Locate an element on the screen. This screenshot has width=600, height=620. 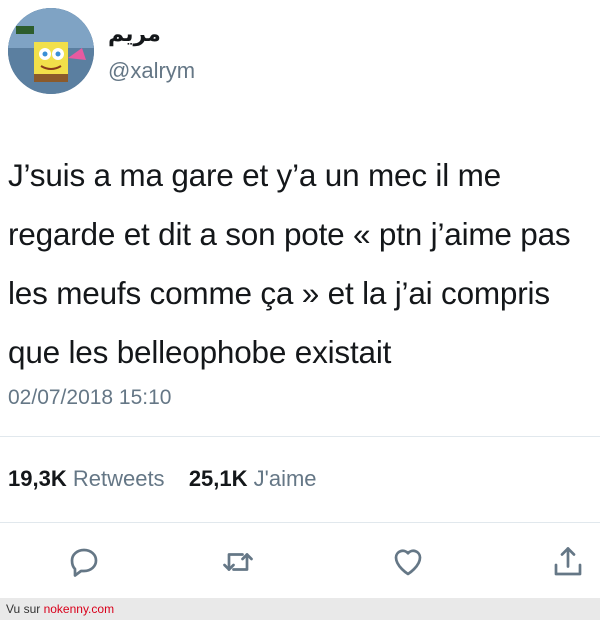
tweet-timestamp: 02/07/2018 15:10 is located at coordinates (90, 398).